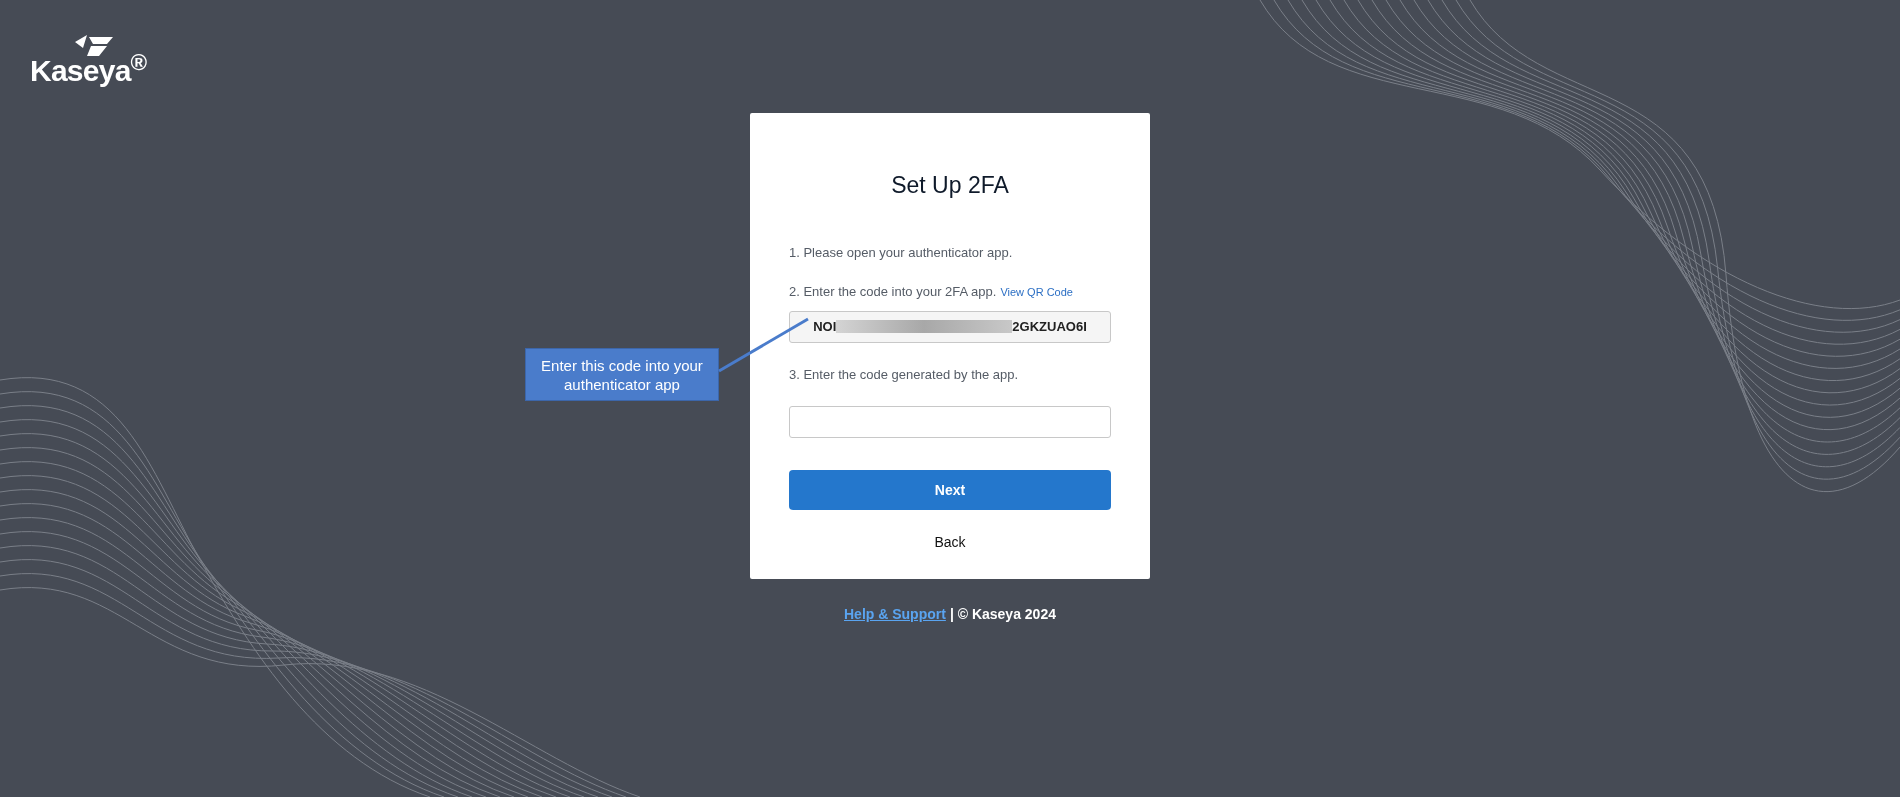  What do you see at coordinates (622, 374) in the screenshot?
I see `callout-box: Enter this code into your authenticator app` at bounding box center [622, 374].